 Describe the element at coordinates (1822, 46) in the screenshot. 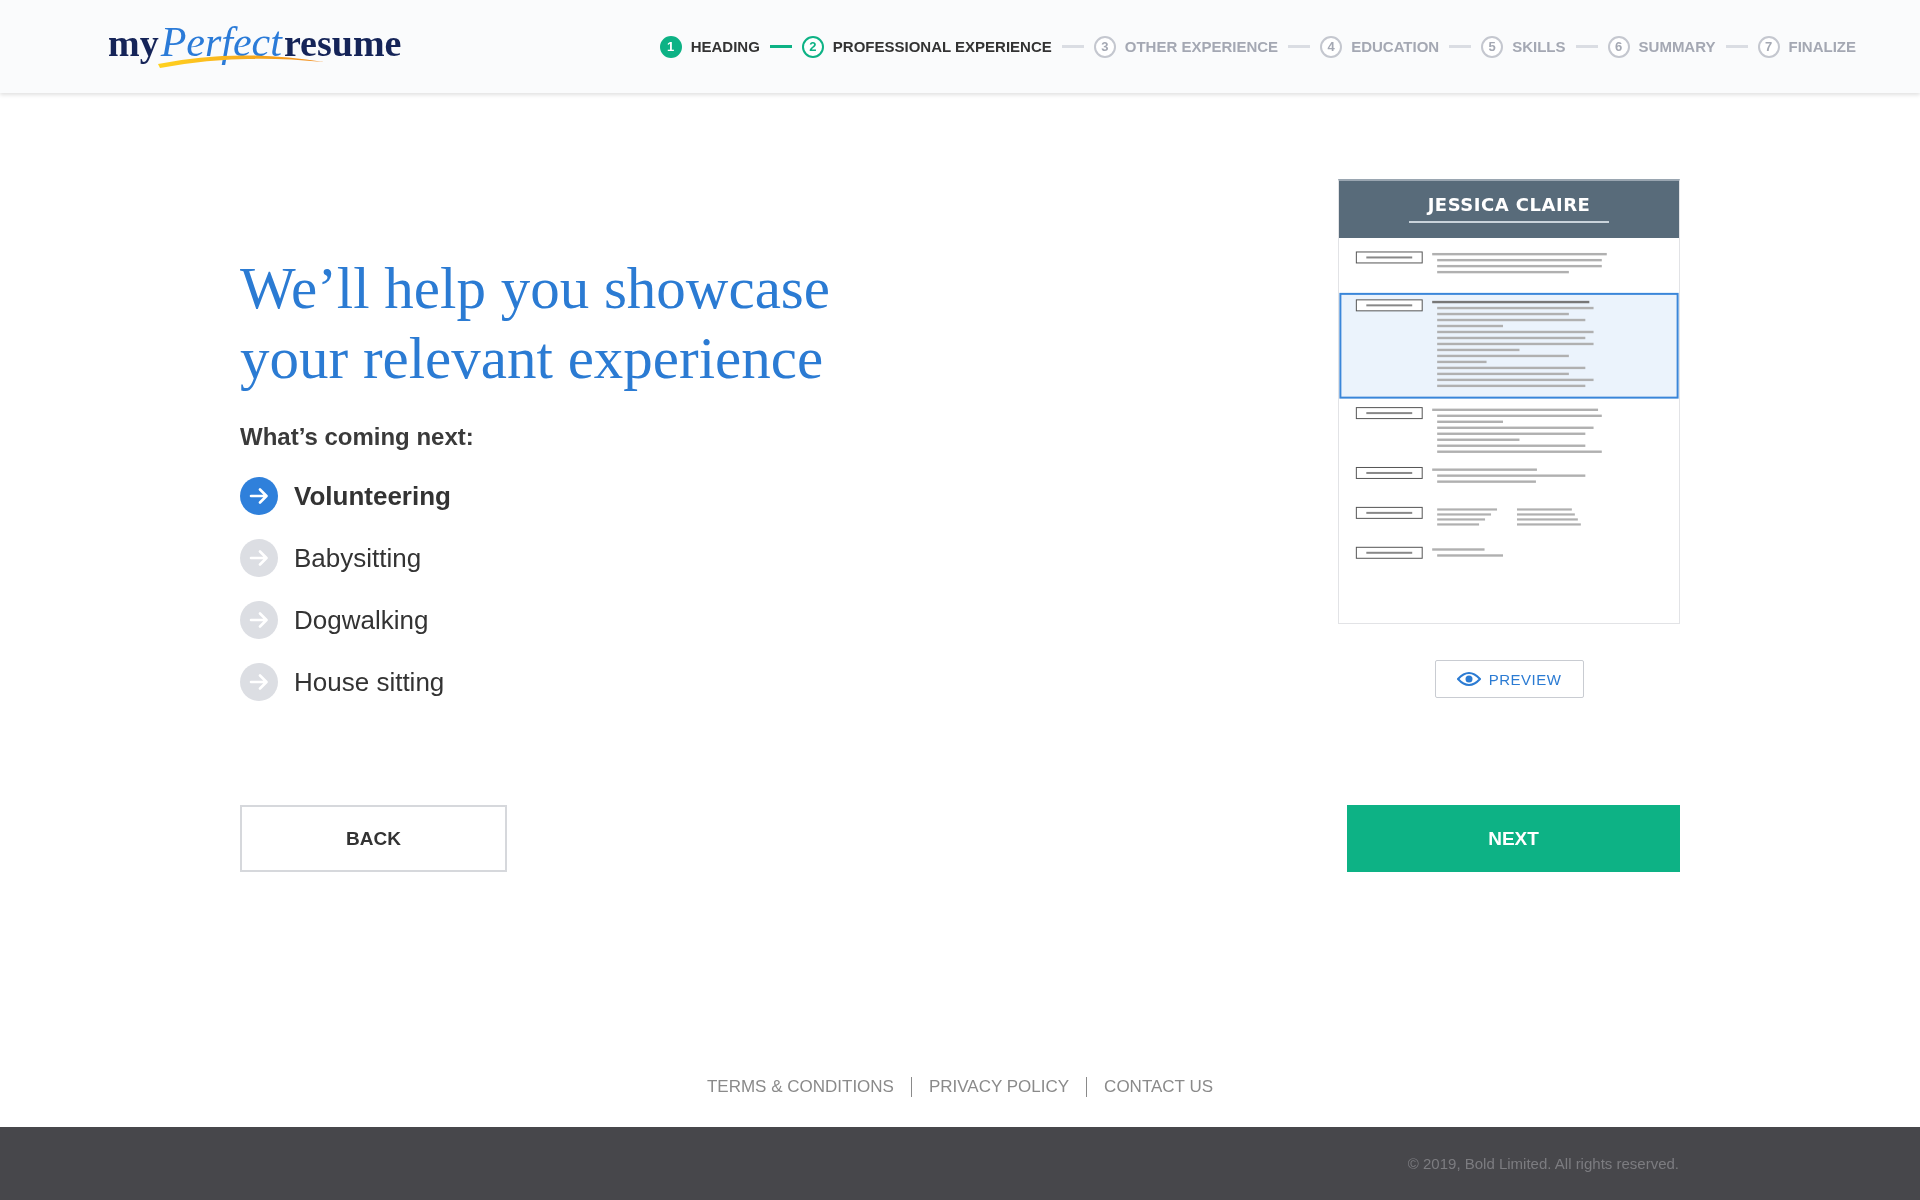

I see `step-label: FINALIZE` at that location.